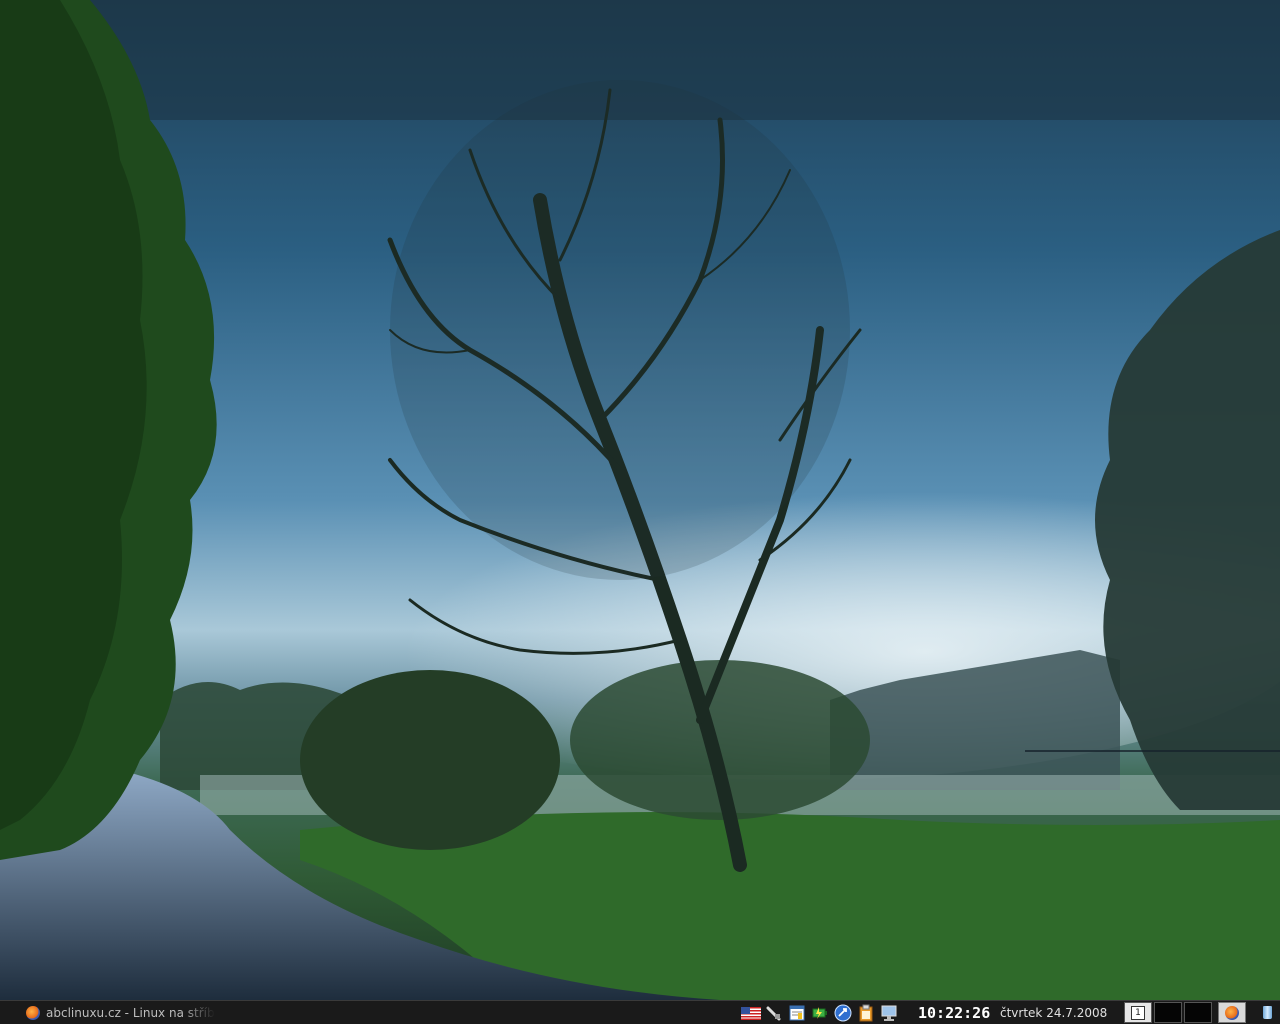 The height and width of the screenshot is (1024, 1280). I want to click on workspace-pager: 1, so click(1168, 1012).